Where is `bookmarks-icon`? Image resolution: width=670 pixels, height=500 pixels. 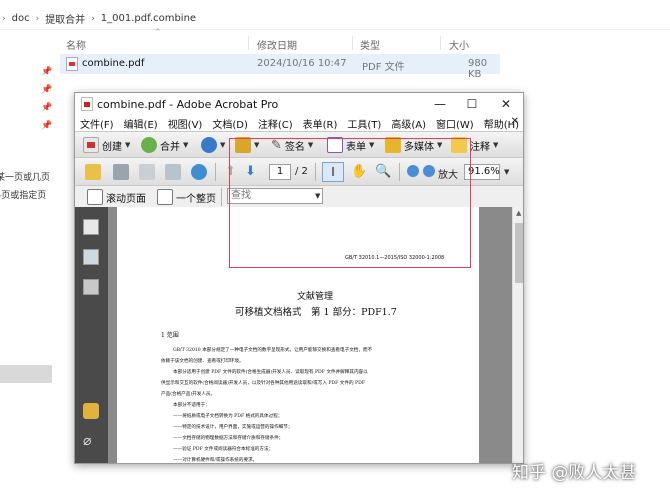
bookmarks-icon is located at coordinates (91, 257).